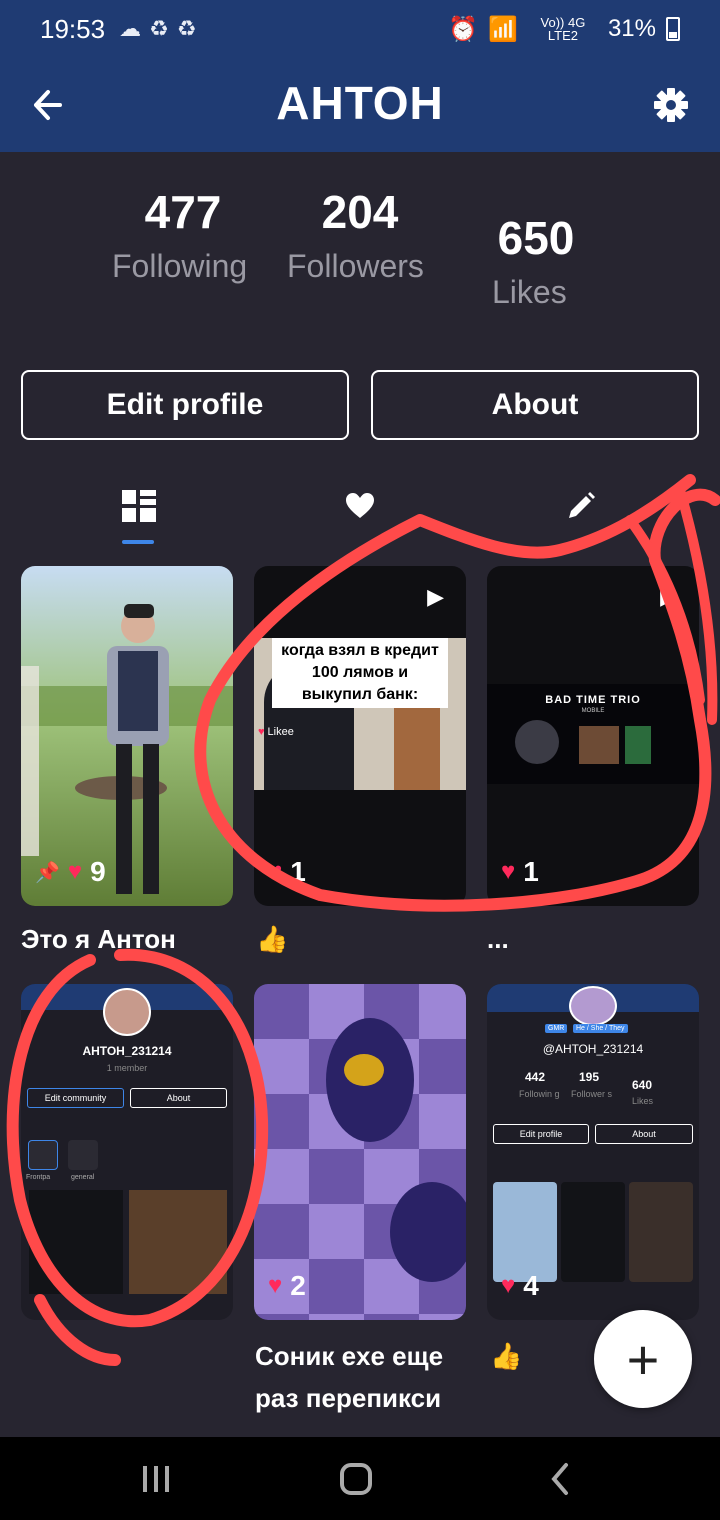 The height and width of the screenshot is (1520, 720). I want to click on post-likes: 📌 ♥ 9, so click(70, 872).